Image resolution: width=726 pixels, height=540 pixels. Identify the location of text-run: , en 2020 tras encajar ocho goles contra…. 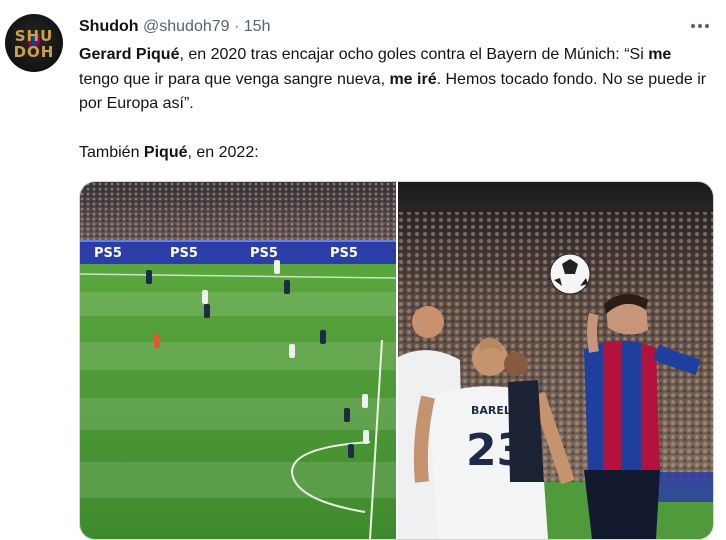
(414, 54).